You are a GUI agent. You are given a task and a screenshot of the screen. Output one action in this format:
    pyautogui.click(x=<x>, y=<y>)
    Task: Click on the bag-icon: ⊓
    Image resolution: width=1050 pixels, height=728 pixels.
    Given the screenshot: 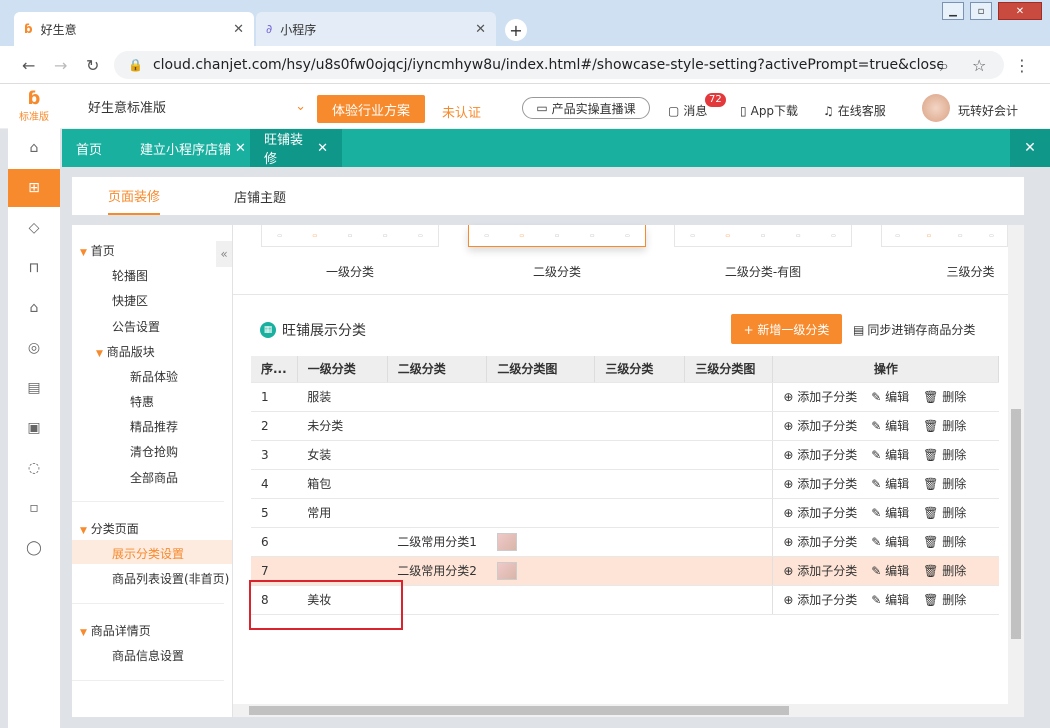 What is the action you would take?
    pyautogui.click(x=34, y=268)
    